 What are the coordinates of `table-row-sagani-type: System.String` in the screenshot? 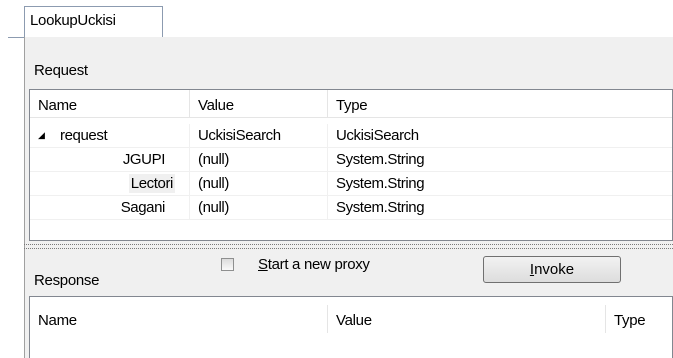 It's located at (500, 208).